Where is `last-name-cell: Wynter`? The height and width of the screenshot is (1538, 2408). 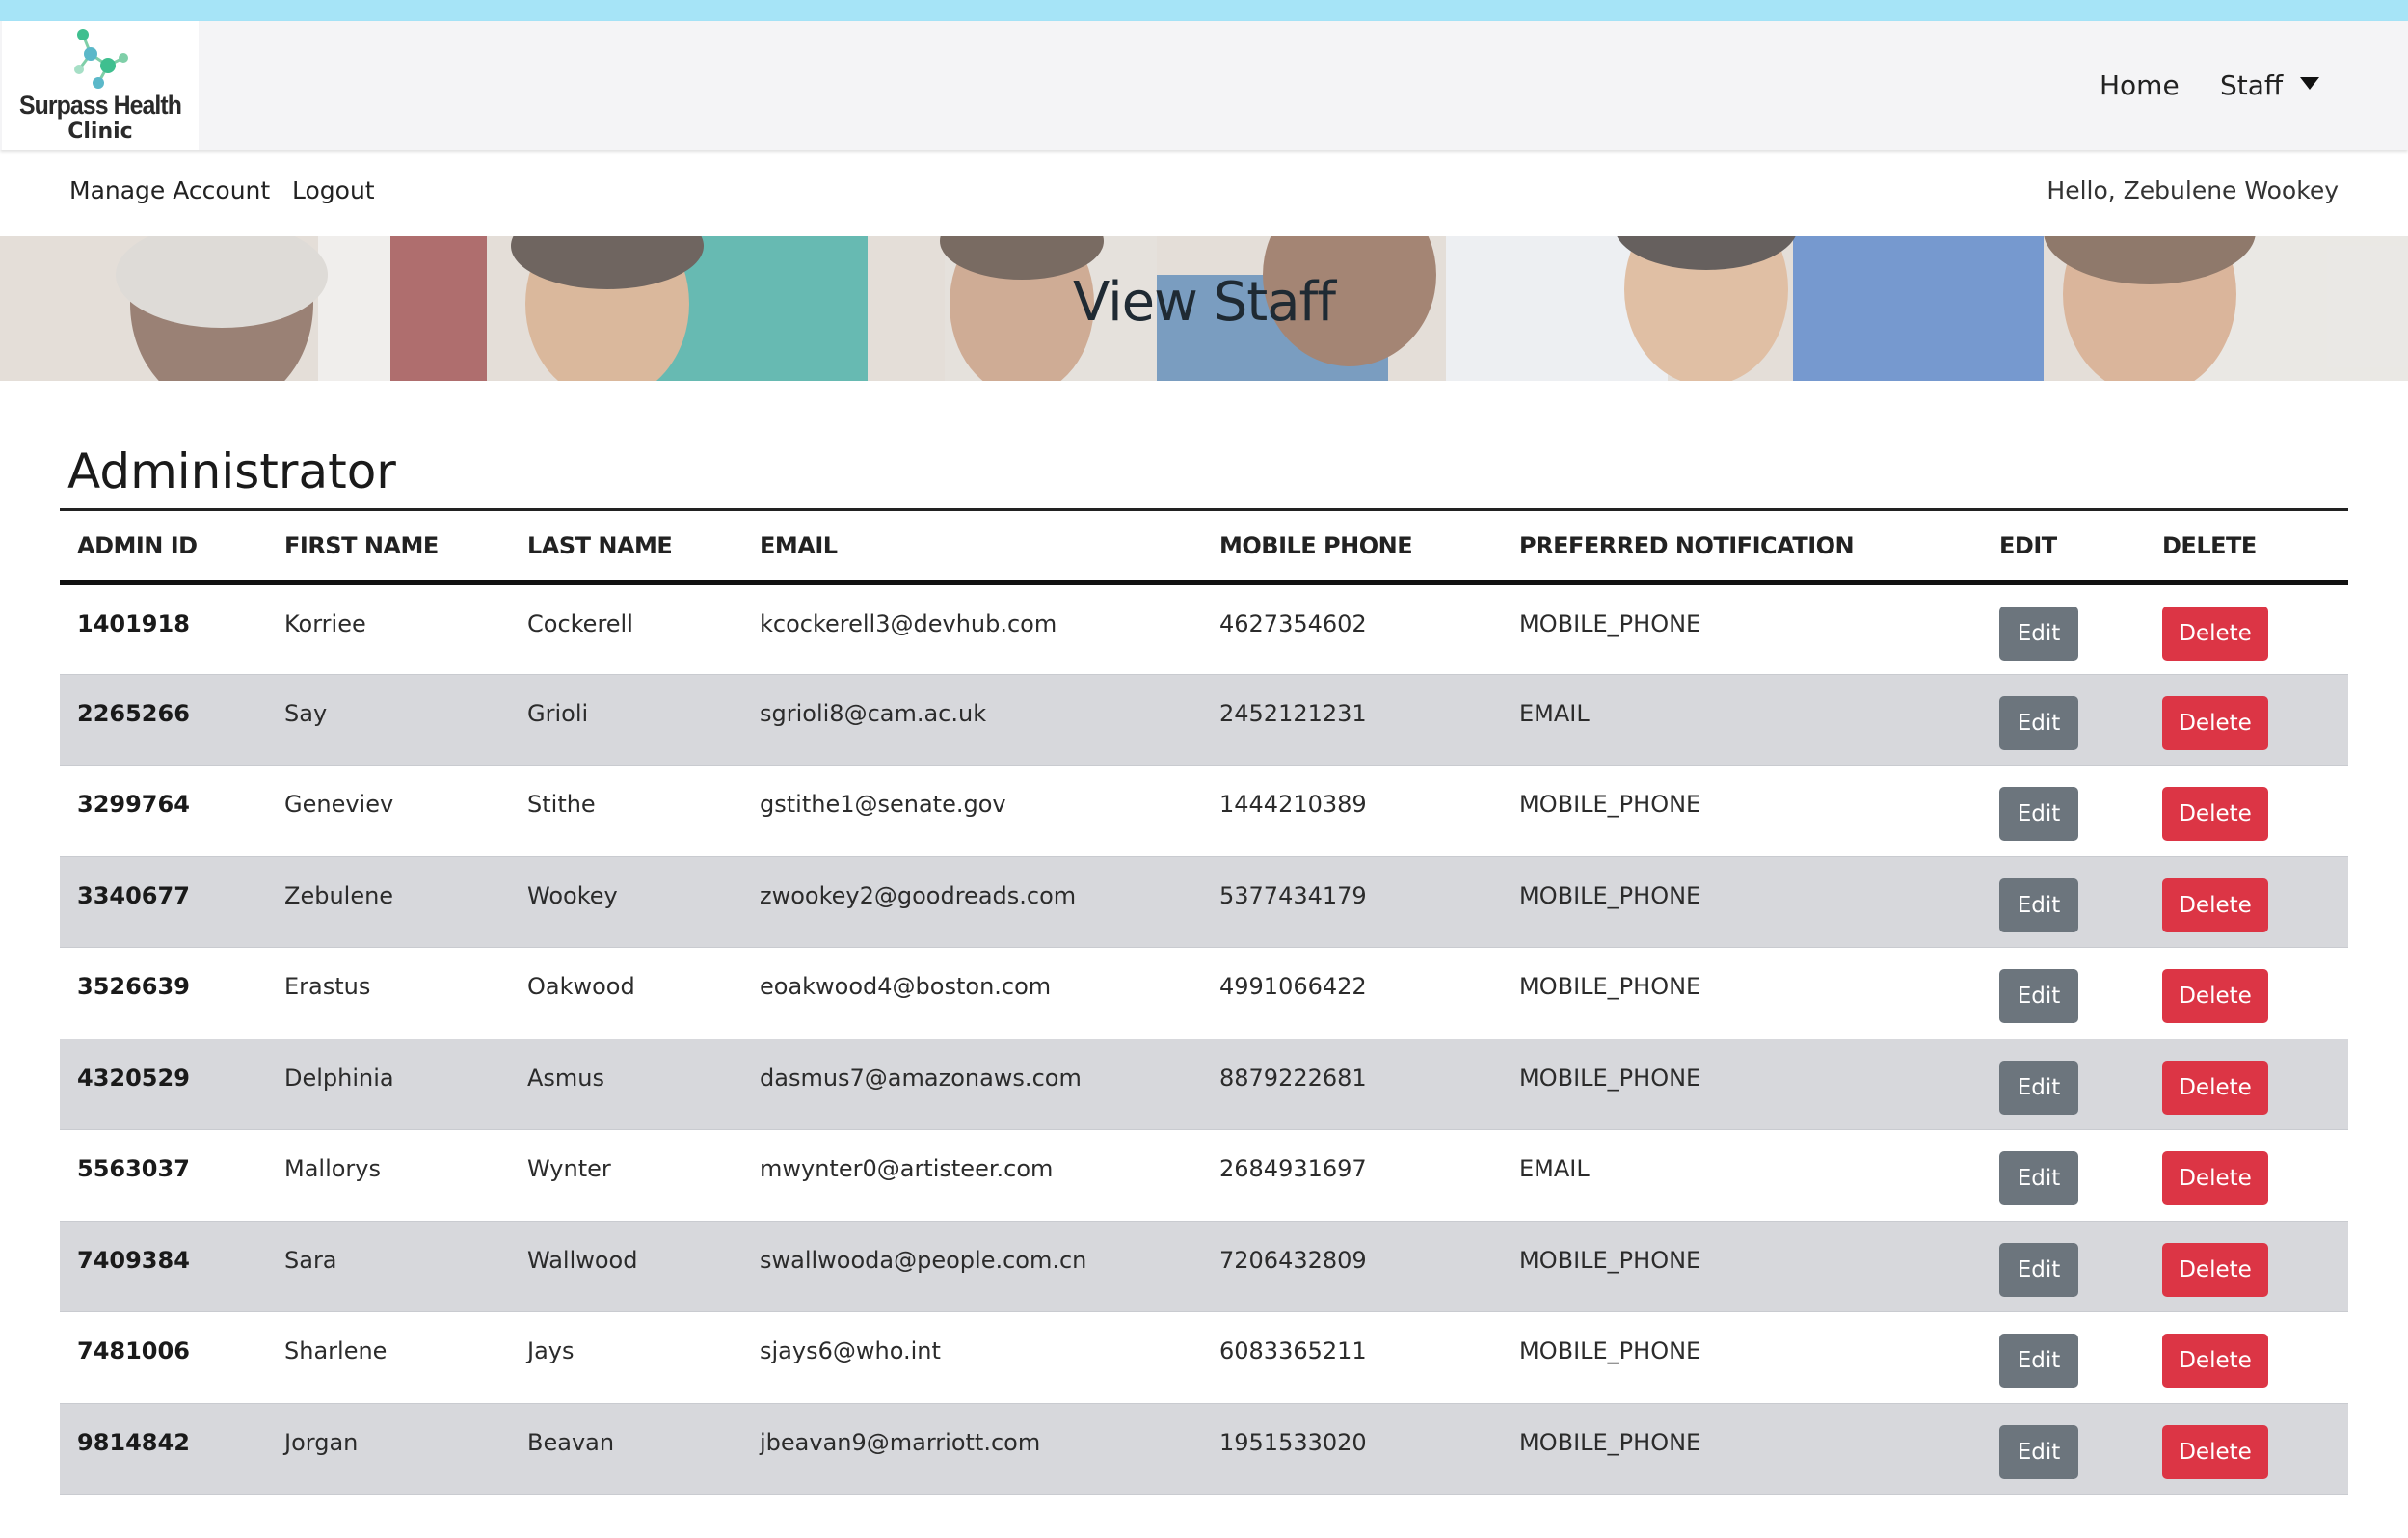 last-name-cell: Wynter is located at coordinates (626, 1175).